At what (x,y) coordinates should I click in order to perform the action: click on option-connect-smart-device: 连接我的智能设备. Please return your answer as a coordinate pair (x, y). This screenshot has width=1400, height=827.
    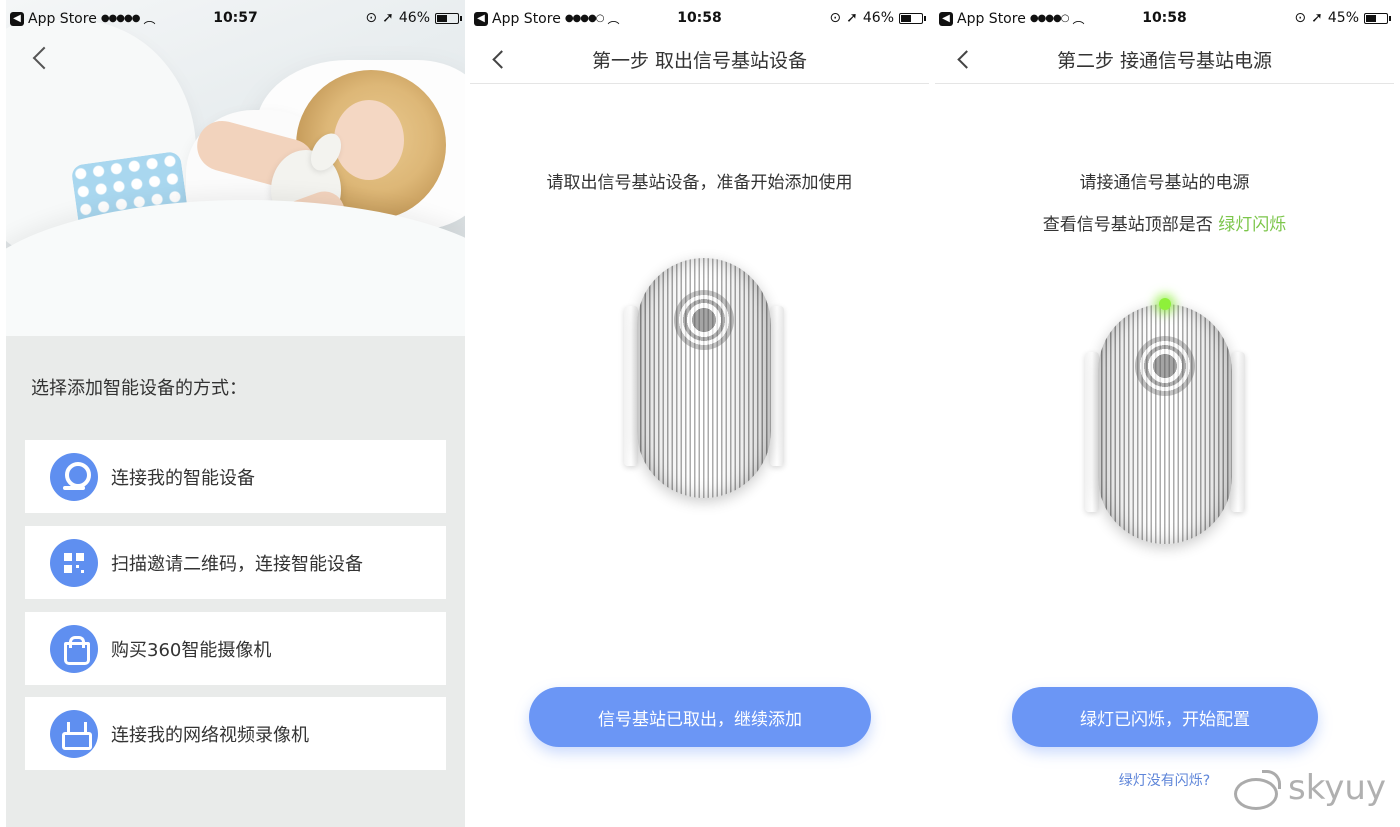
    Looking at the image, I should click on (235, 476).